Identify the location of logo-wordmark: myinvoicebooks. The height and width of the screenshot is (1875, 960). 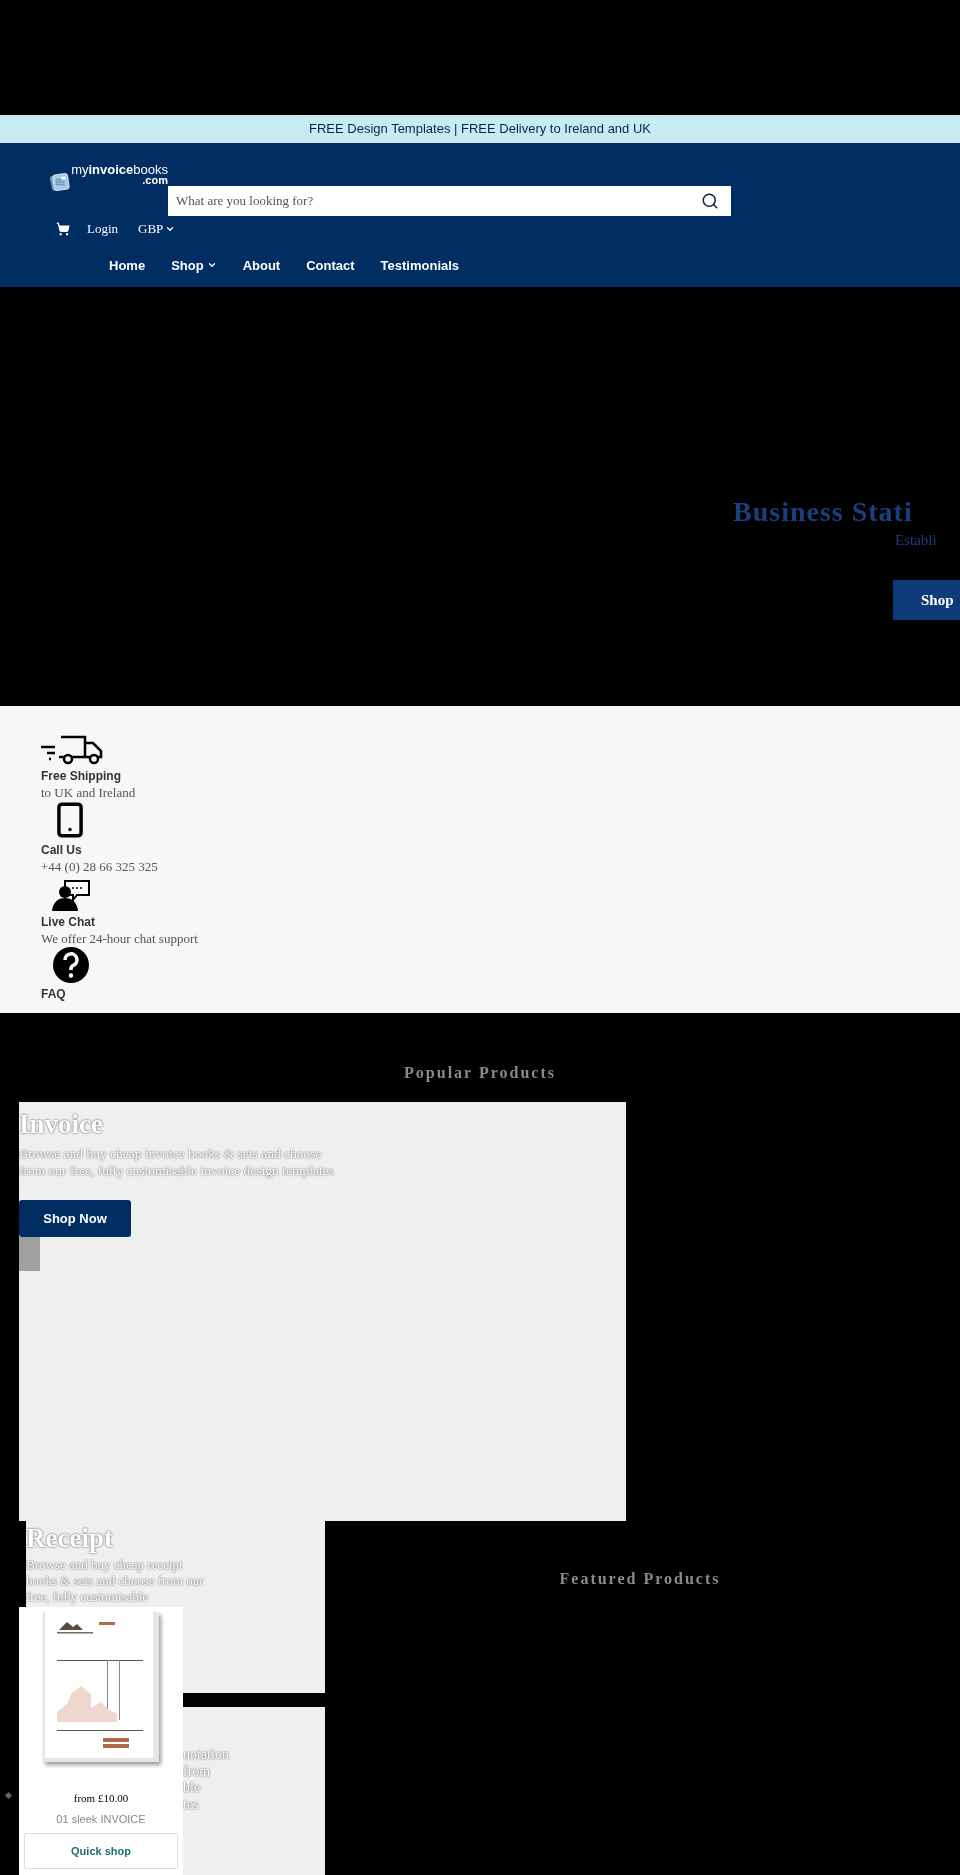
(119, 169).